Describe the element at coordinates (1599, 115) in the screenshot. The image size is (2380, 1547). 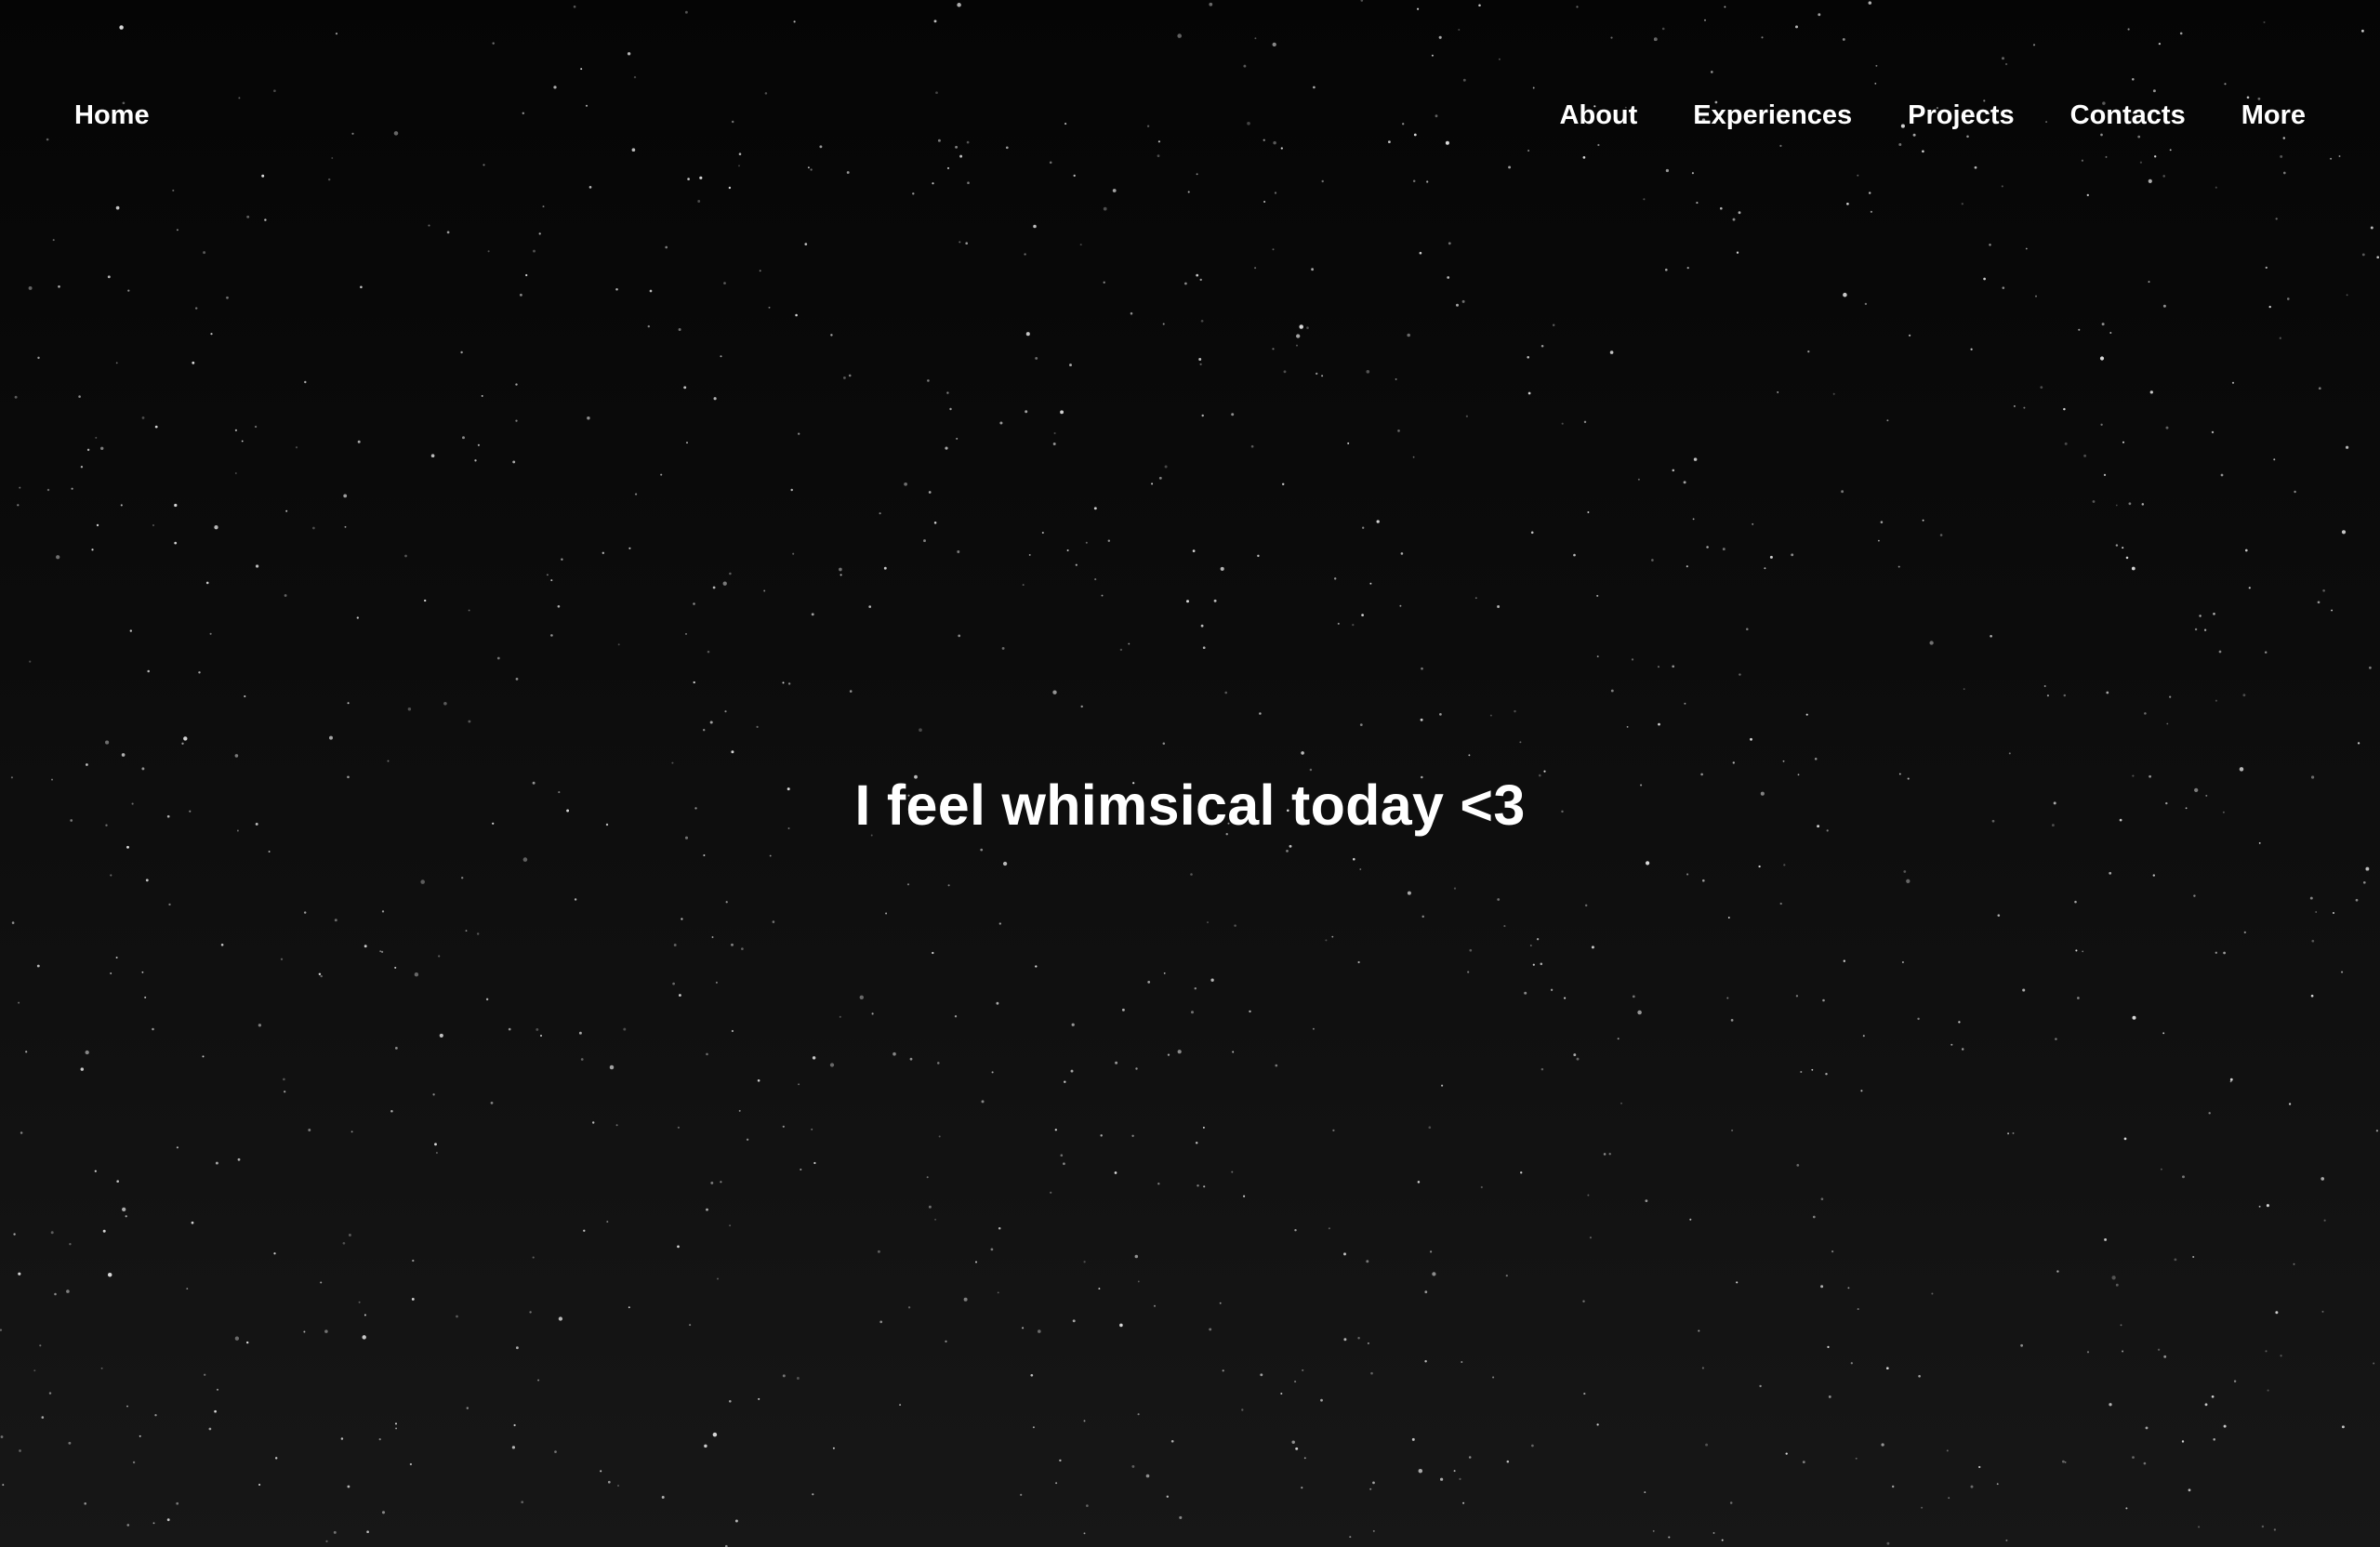
I see `nav-about-link: About` at that location.